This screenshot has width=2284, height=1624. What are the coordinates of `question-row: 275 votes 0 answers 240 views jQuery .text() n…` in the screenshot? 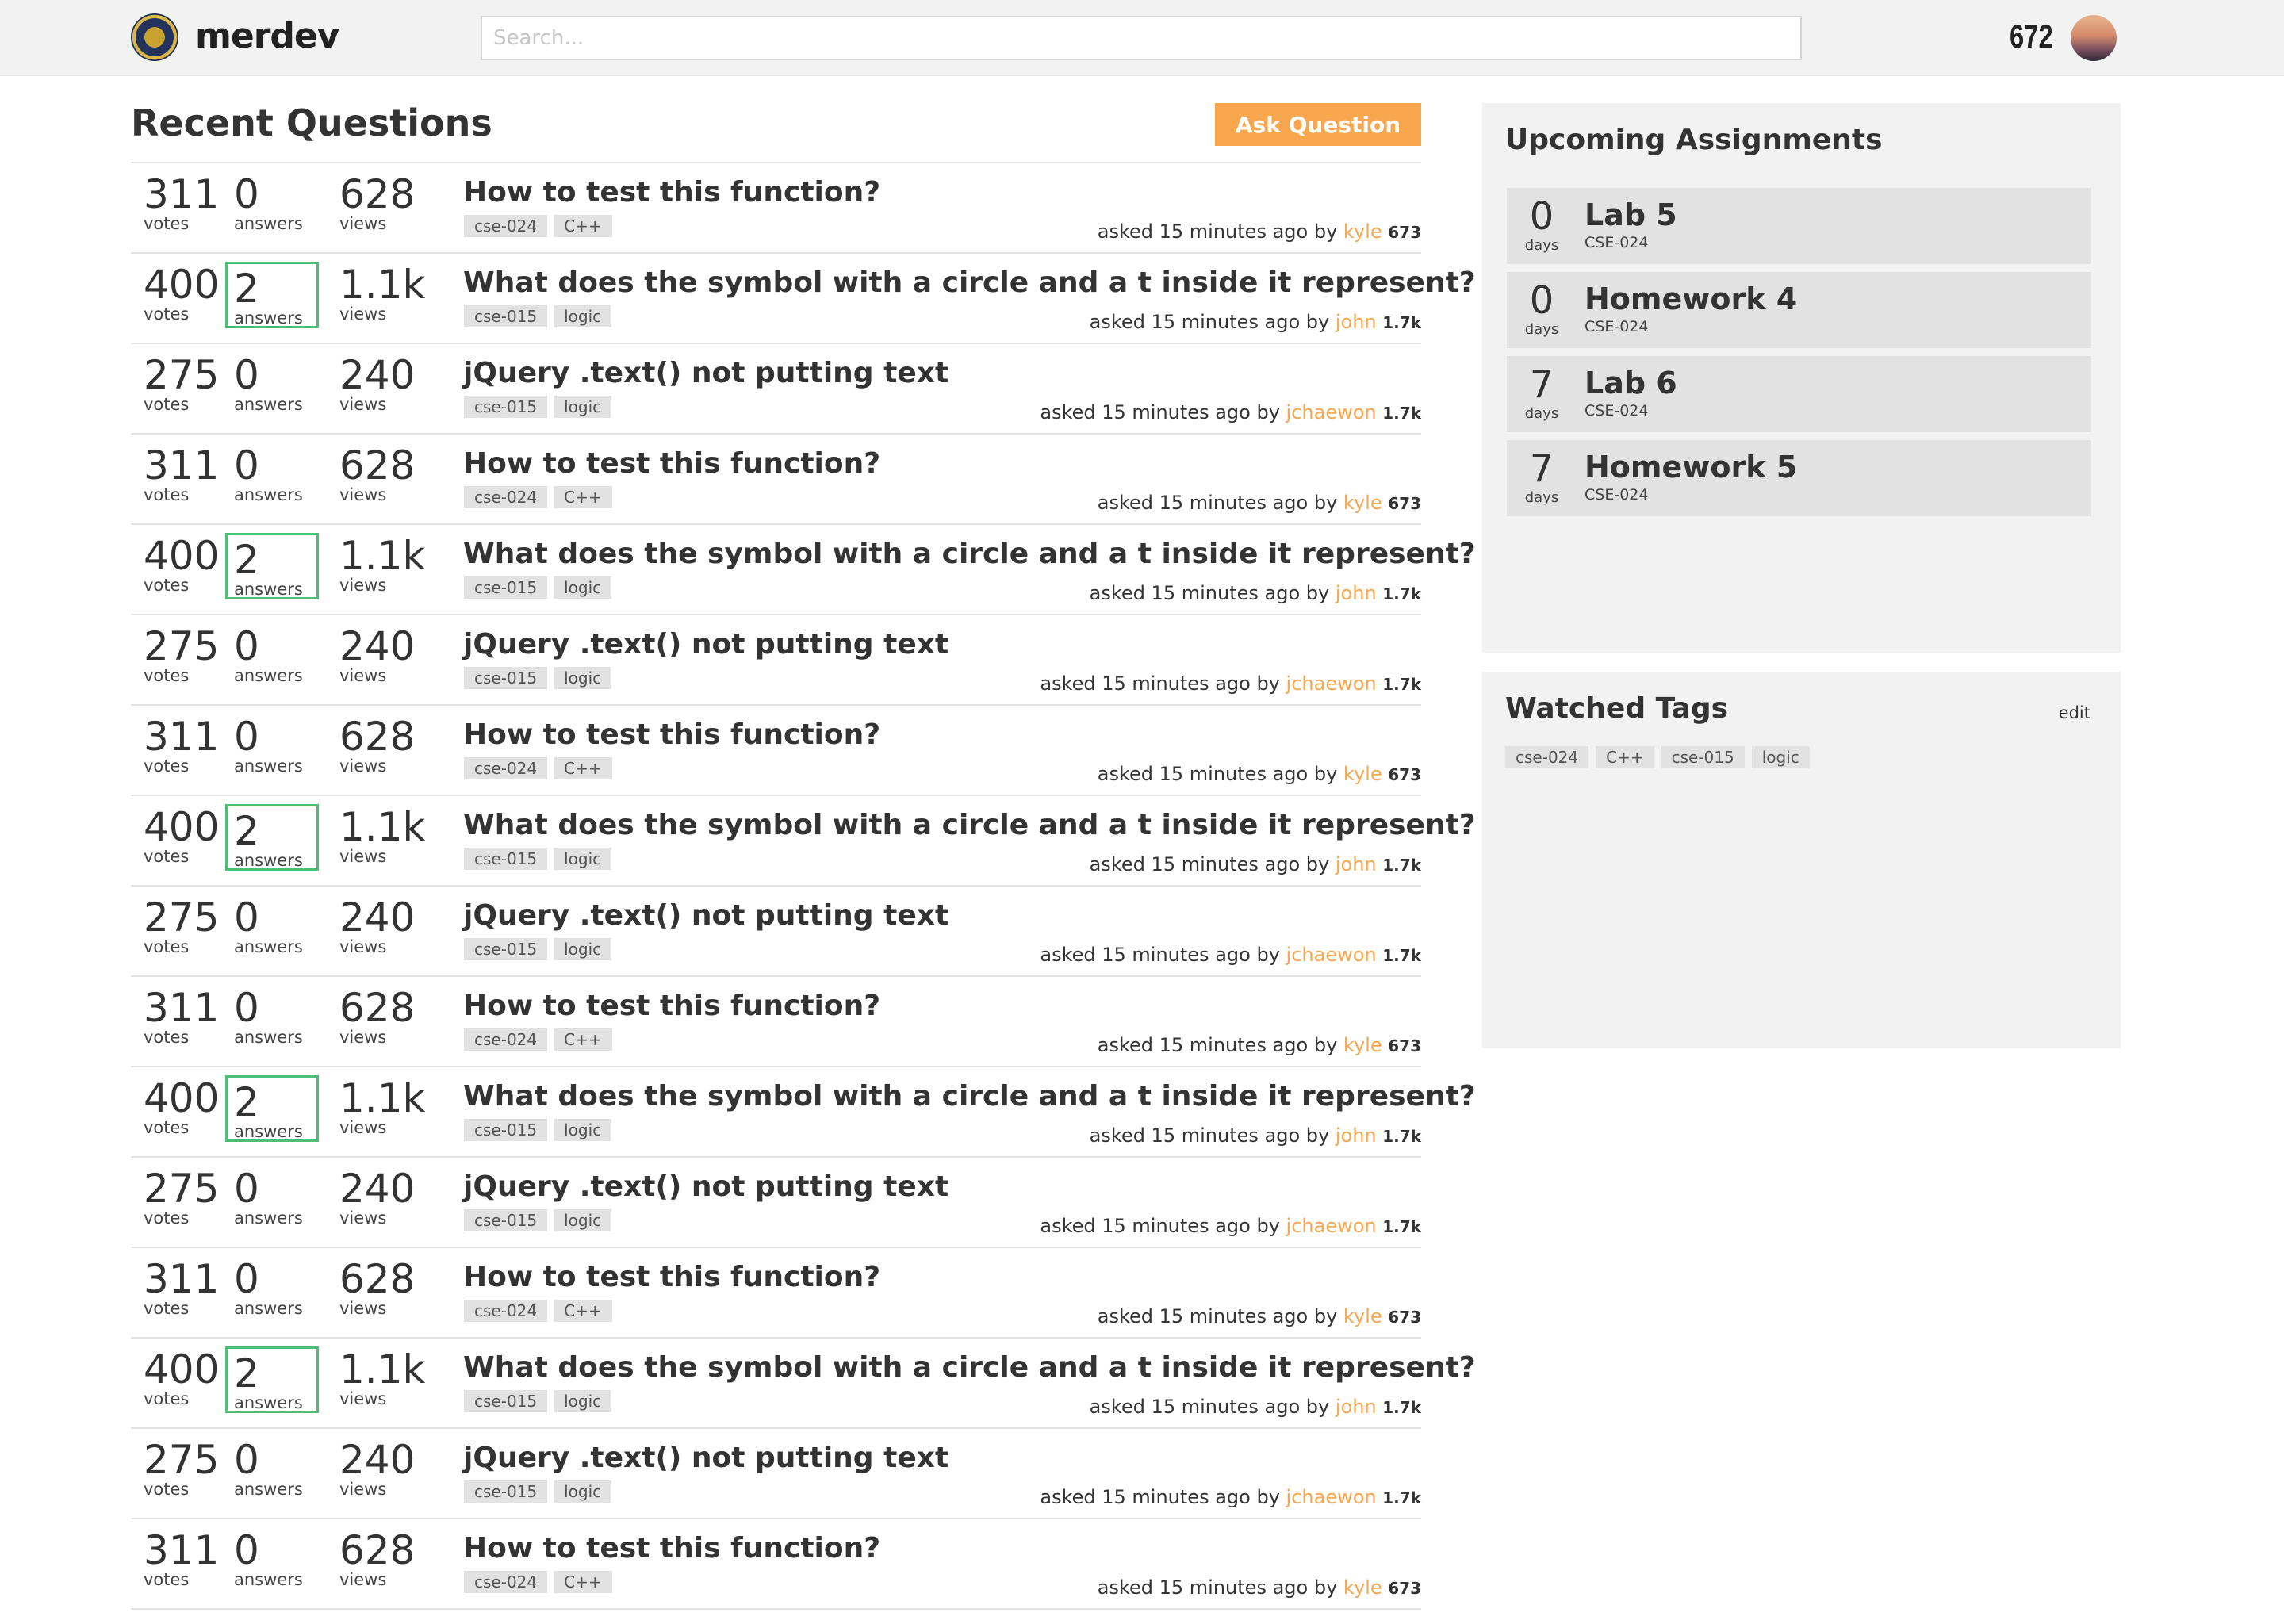 It's located at (776, 932).